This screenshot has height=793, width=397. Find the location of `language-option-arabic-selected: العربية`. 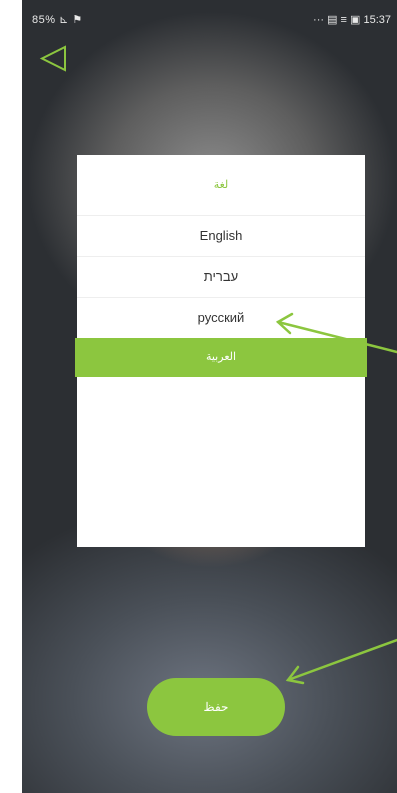

language-option-arabic-selected: العربية is located at coordinates (221, 357).